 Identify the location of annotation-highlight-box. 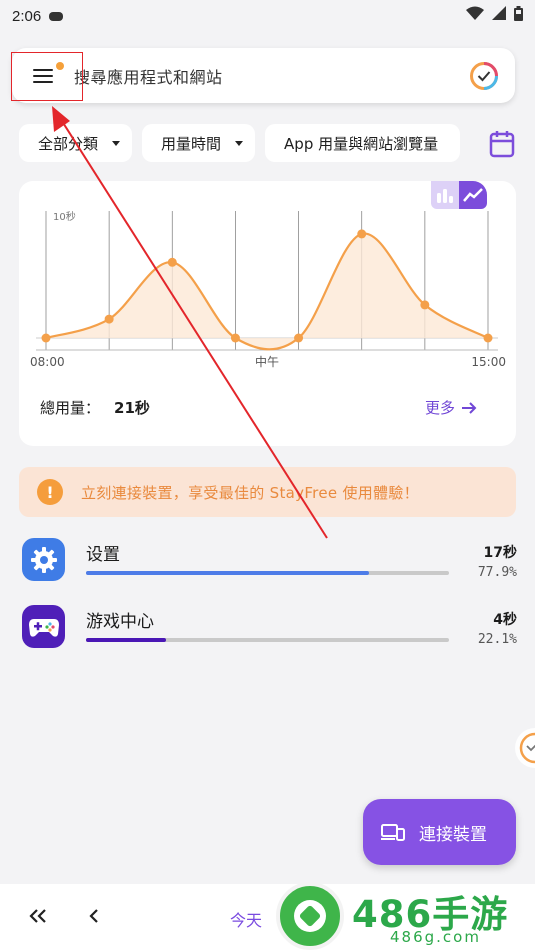
(47, 76).